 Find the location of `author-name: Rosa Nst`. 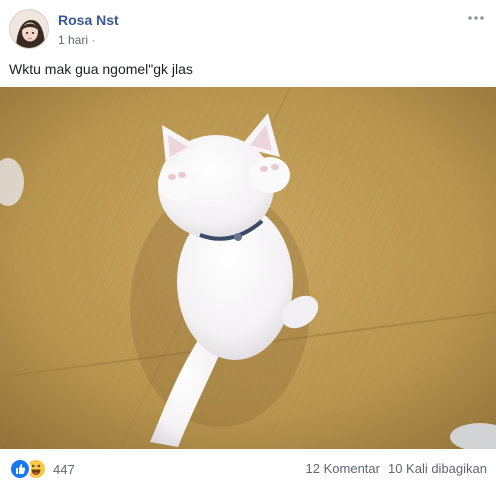

author-name: Rosa Nst is located at coordinates (88, 20).